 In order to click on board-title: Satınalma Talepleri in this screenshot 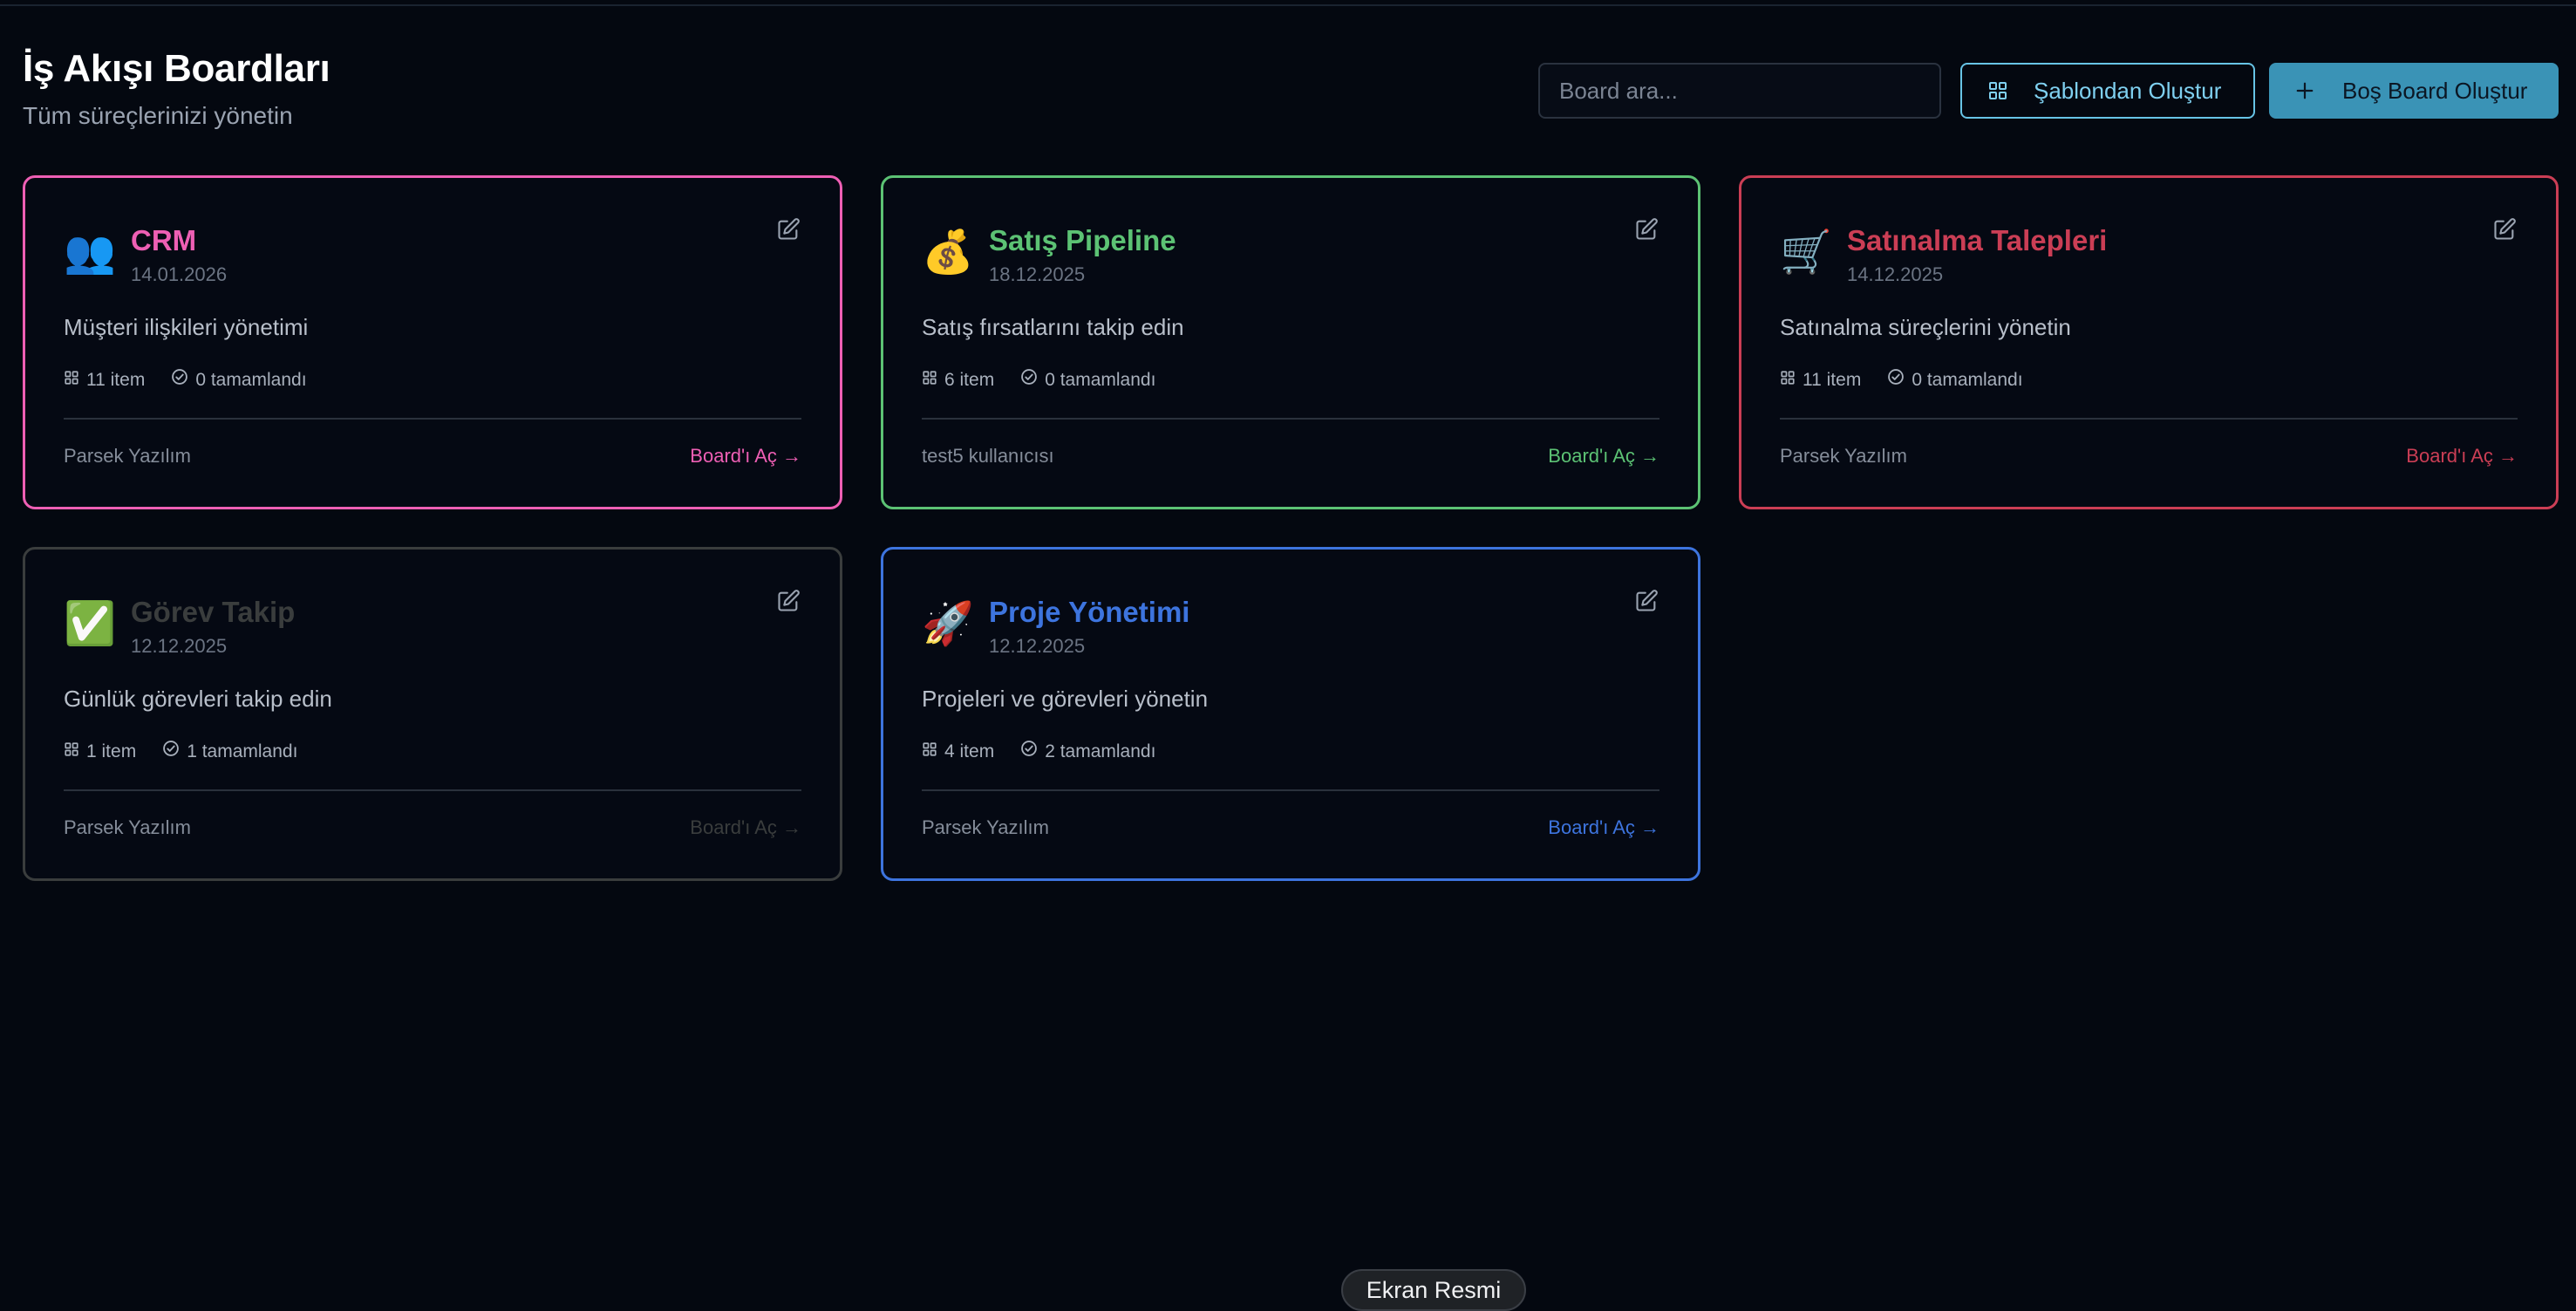, I will do `click(1978, 240)`.